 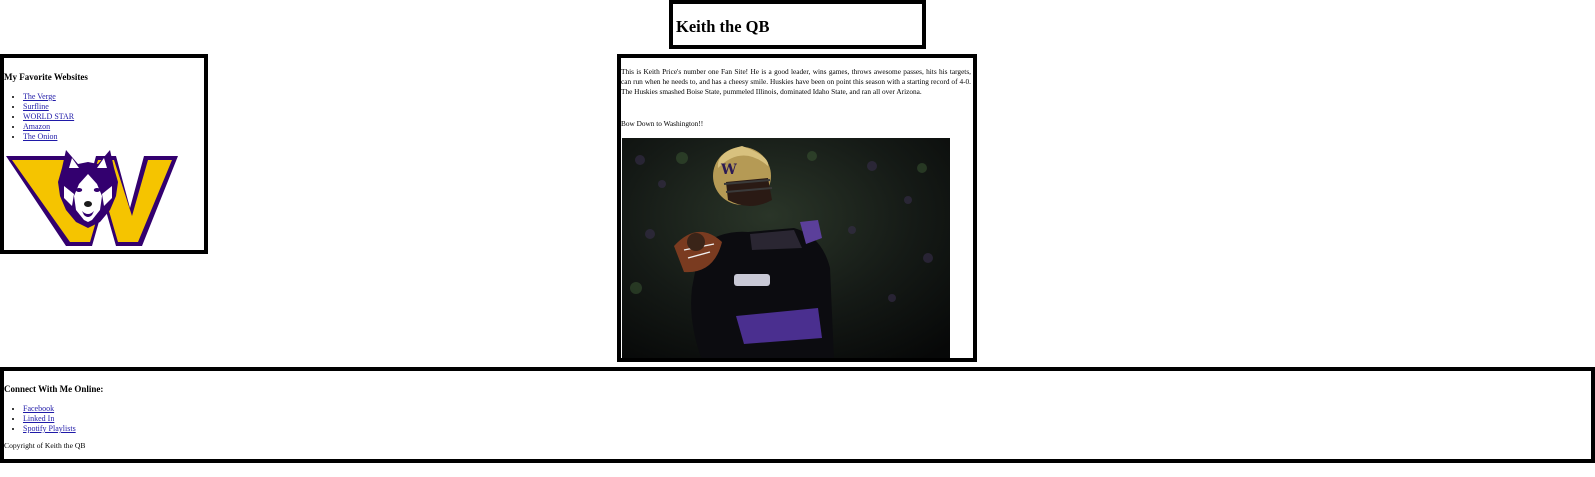 I want to click on list-item: Linked In, so click(x=49, y=419).